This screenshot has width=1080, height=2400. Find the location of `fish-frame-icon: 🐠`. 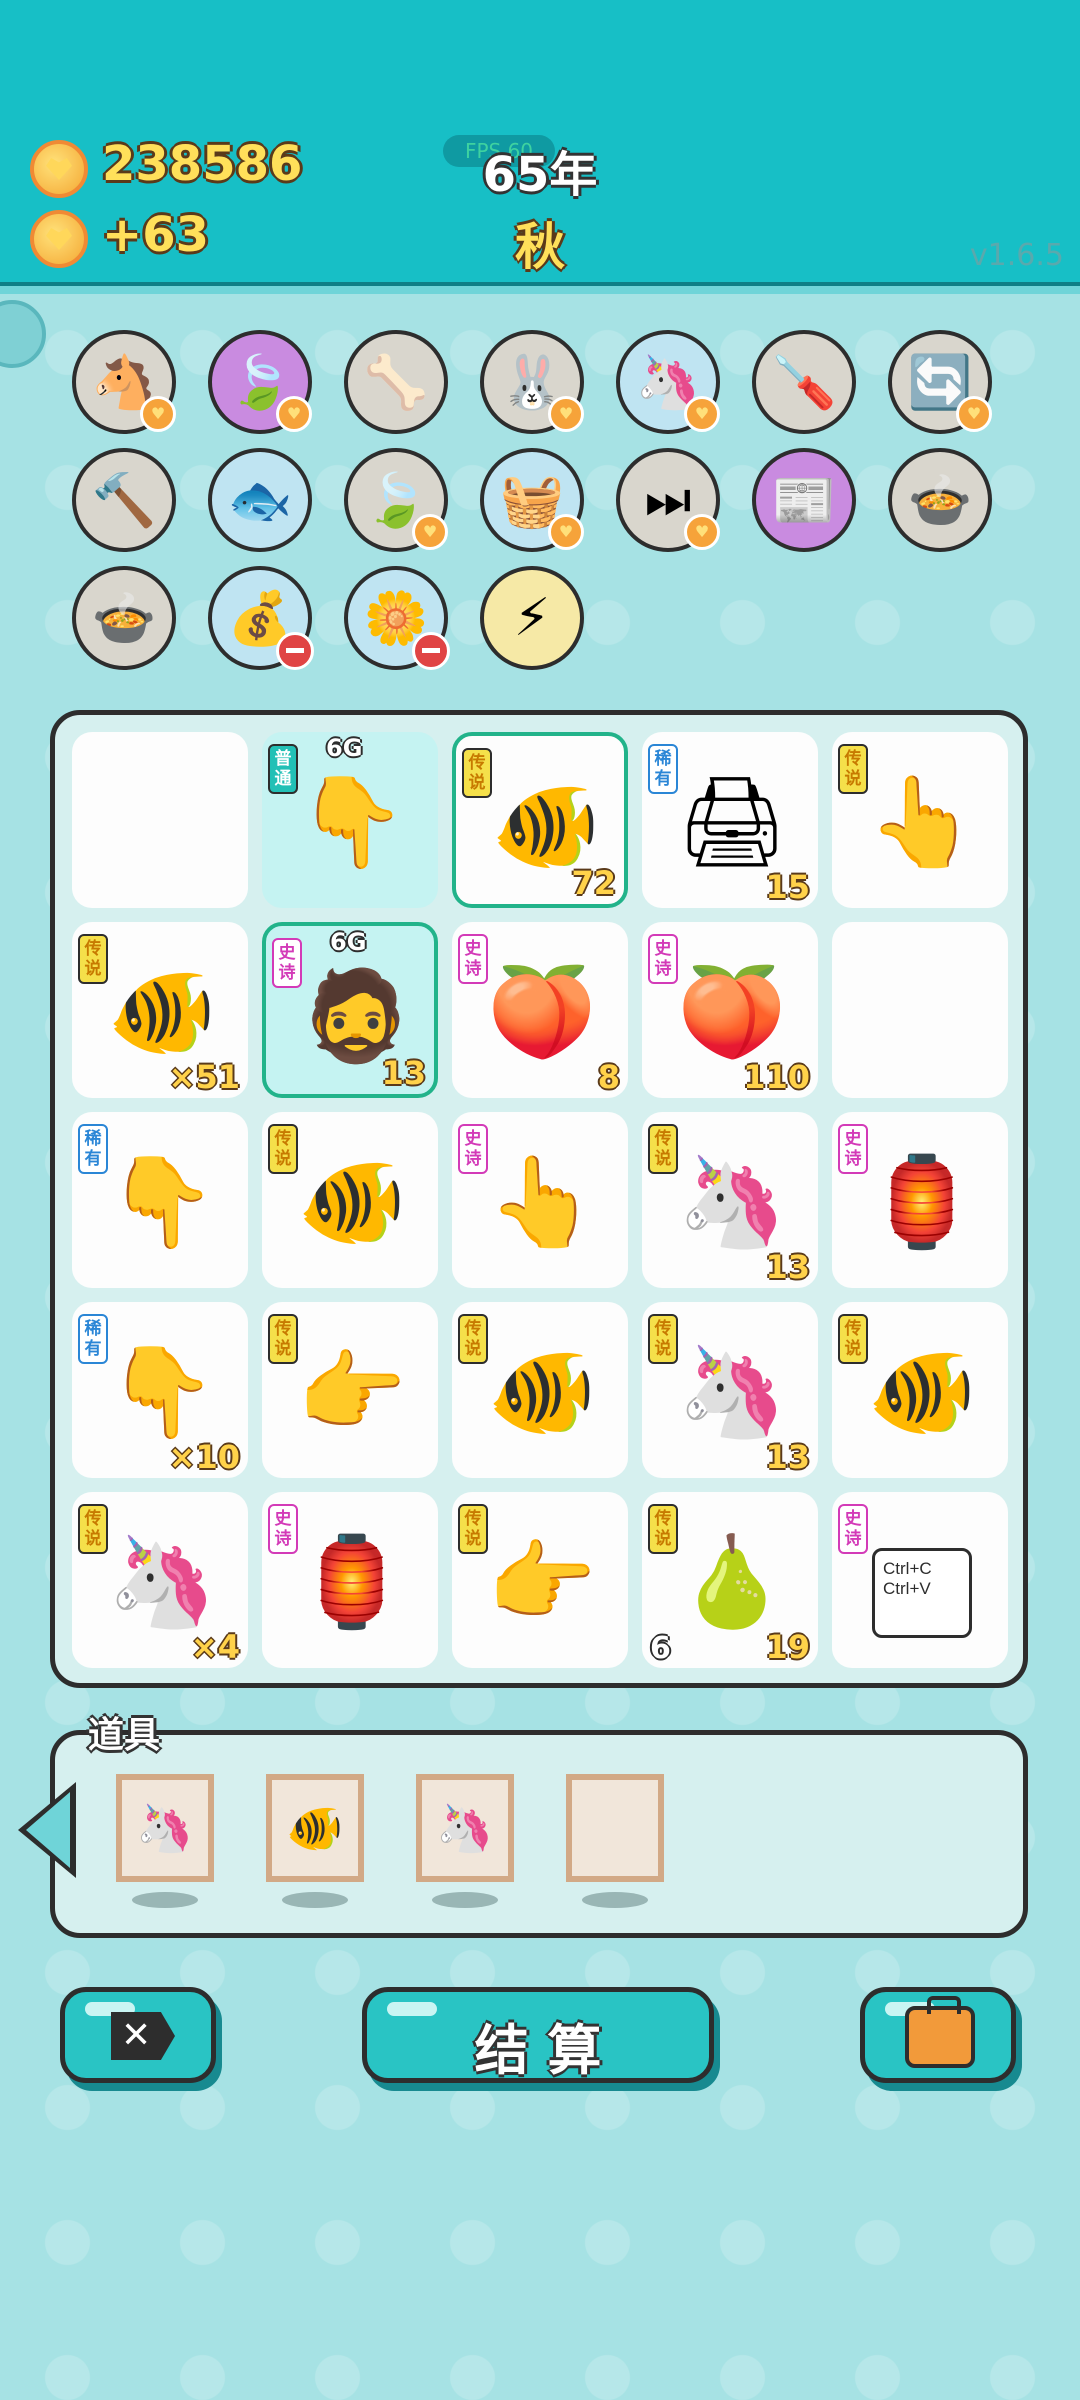

fish-frame-icon: 🐠 is located at coordinates (315, 1827).